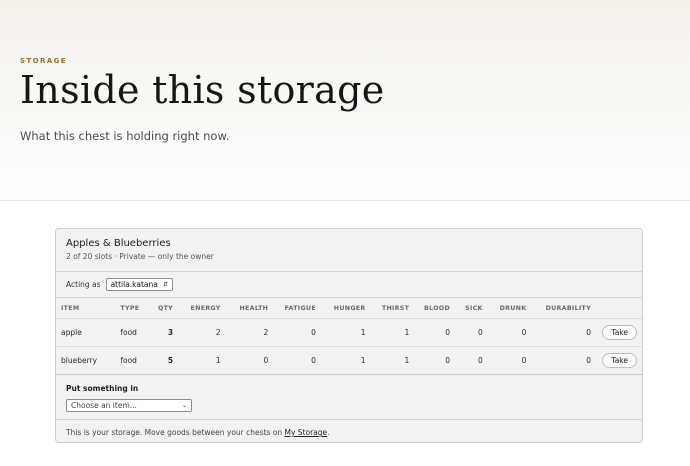 This screenshot has width=690, height=466. Describe the element at coordinates (125, 136) in the screenshot. I see `page-subtitle: What this chest is holding right now.` at that location.